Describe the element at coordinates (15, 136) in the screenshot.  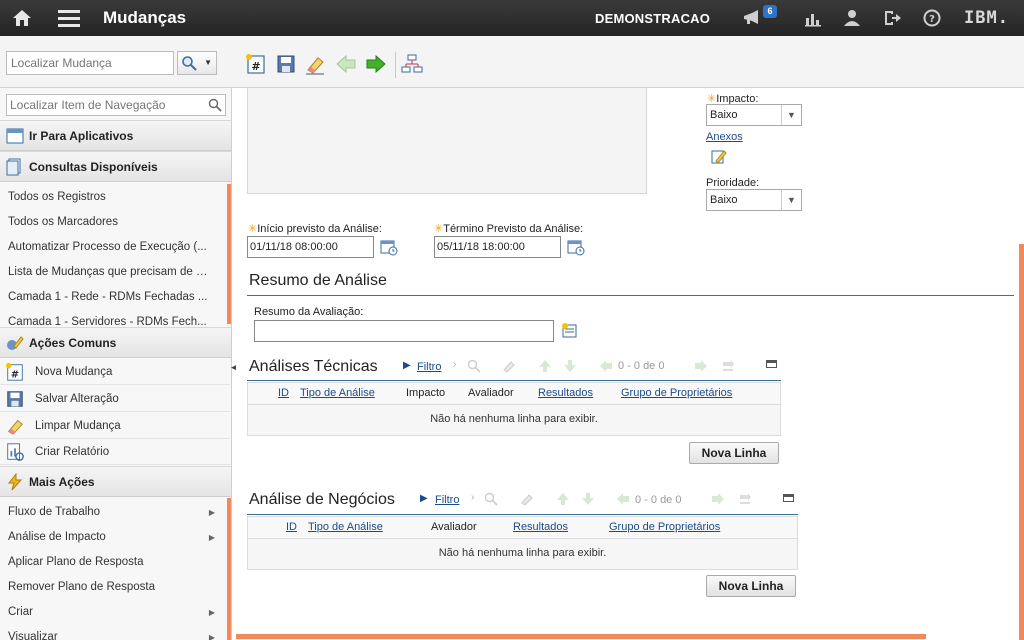
I see `window-icon` at that location.